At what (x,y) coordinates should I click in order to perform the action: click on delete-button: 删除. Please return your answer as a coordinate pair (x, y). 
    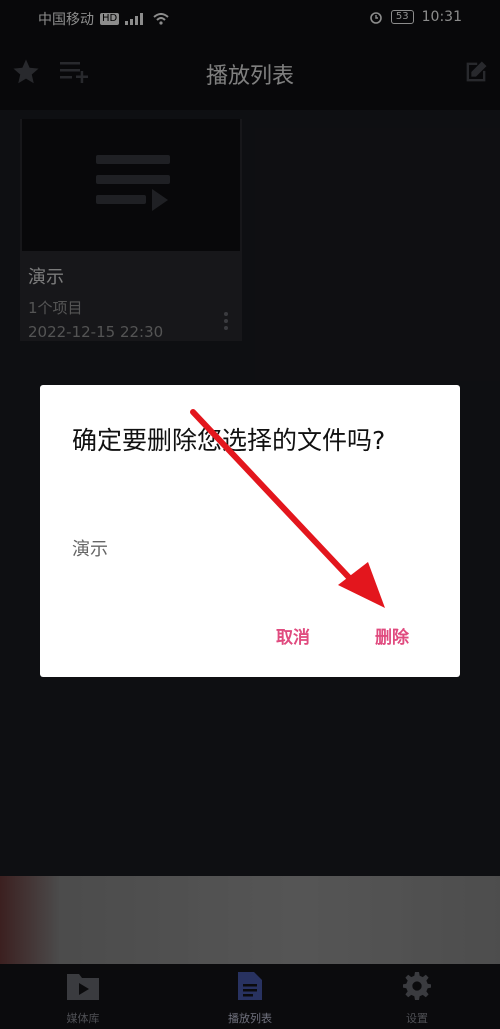
    Looking at the image, I should click on (392, 635).